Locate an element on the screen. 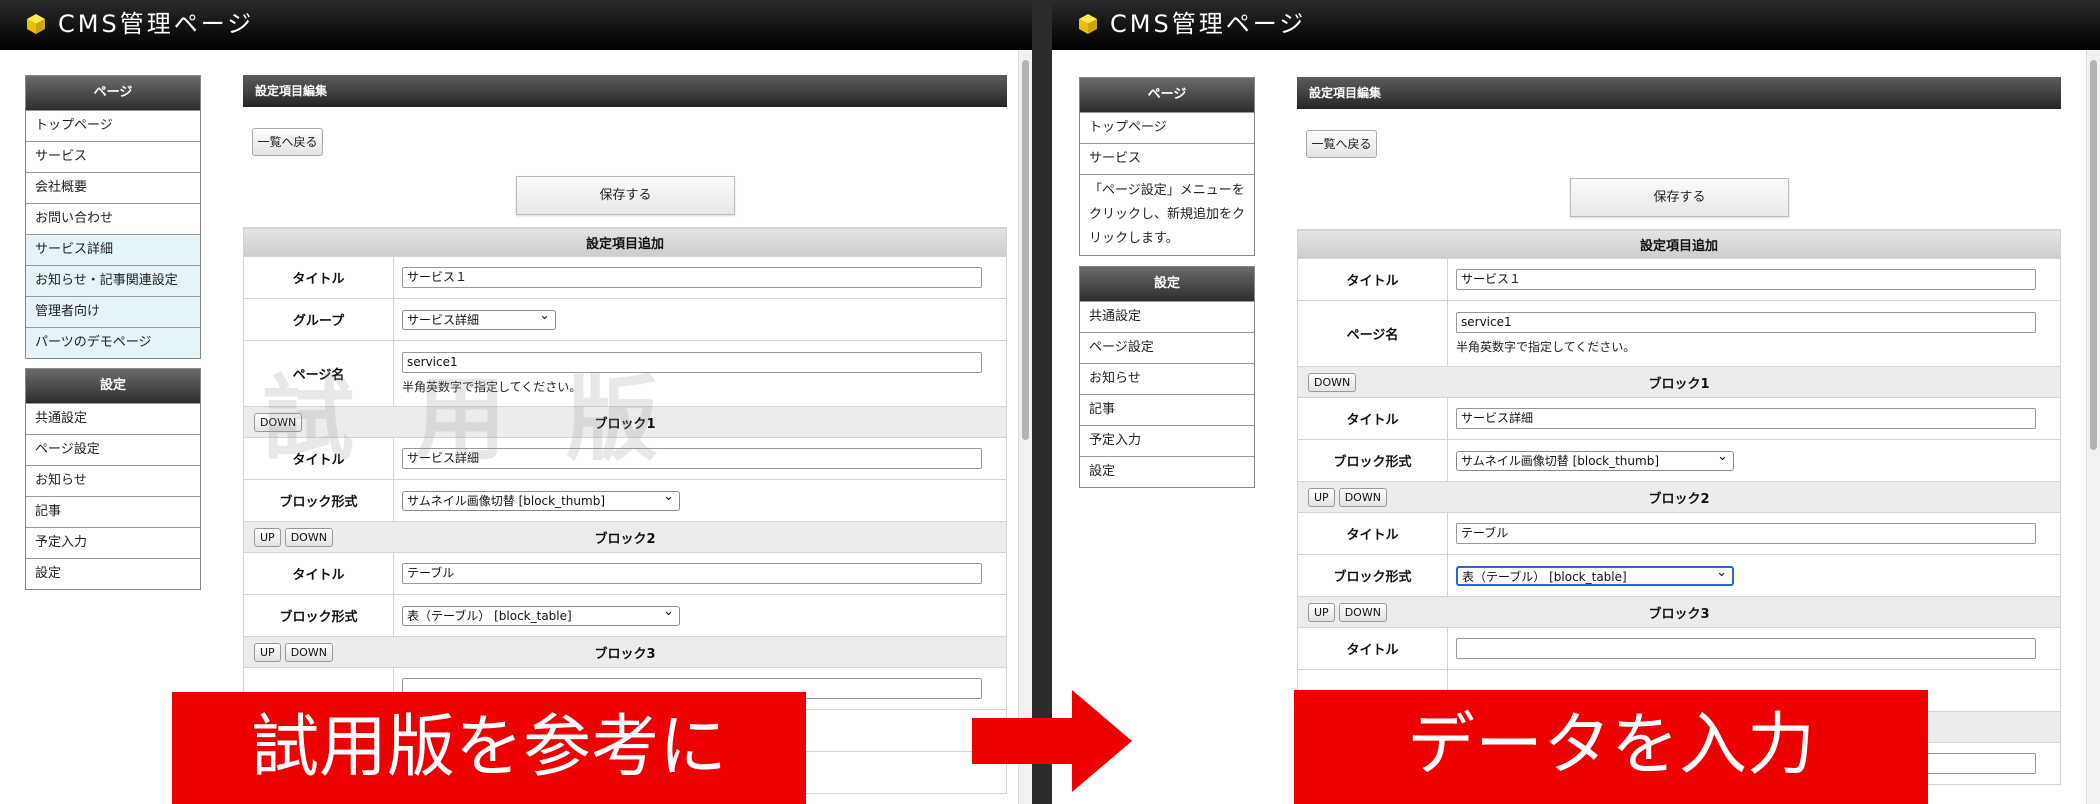 The width and height of the screenshot is (2100, 804). sidebar-item-news-settings: お知らせ・記事関連設定 is located at coordinates (113, 280).